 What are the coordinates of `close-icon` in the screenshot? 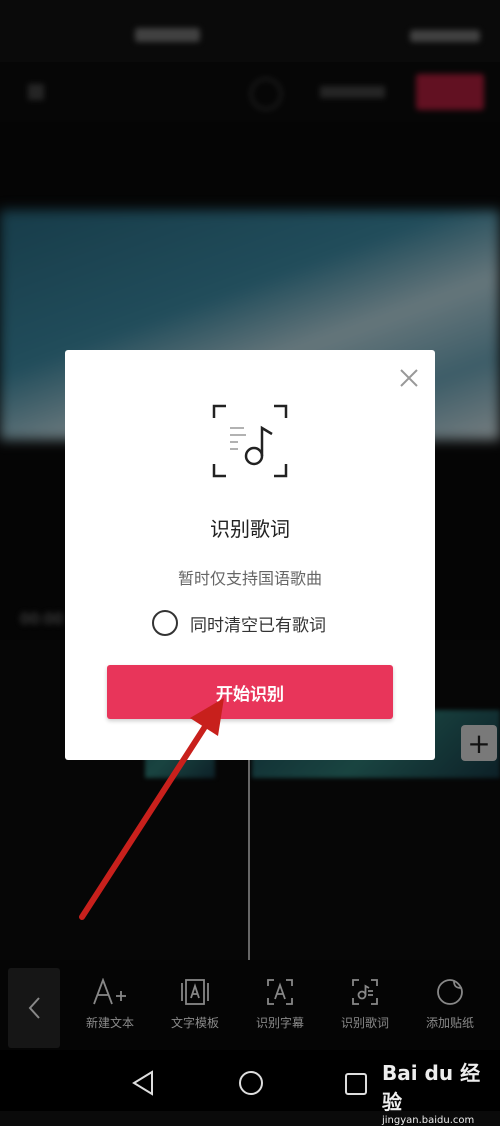 It's located at (409, 378).